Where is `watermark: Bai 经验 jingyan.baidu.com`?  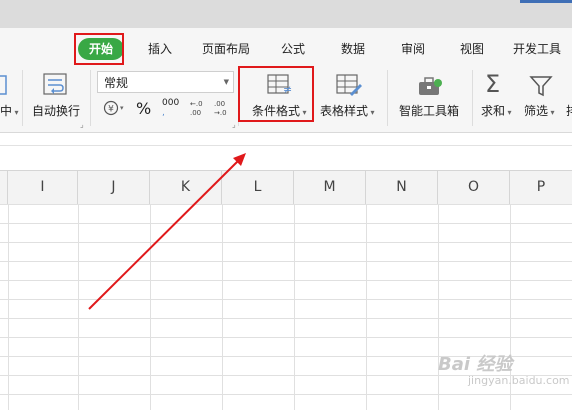 watermark: Bai 经验 jingyan.baidu.com is located at coordinates (504, 370).